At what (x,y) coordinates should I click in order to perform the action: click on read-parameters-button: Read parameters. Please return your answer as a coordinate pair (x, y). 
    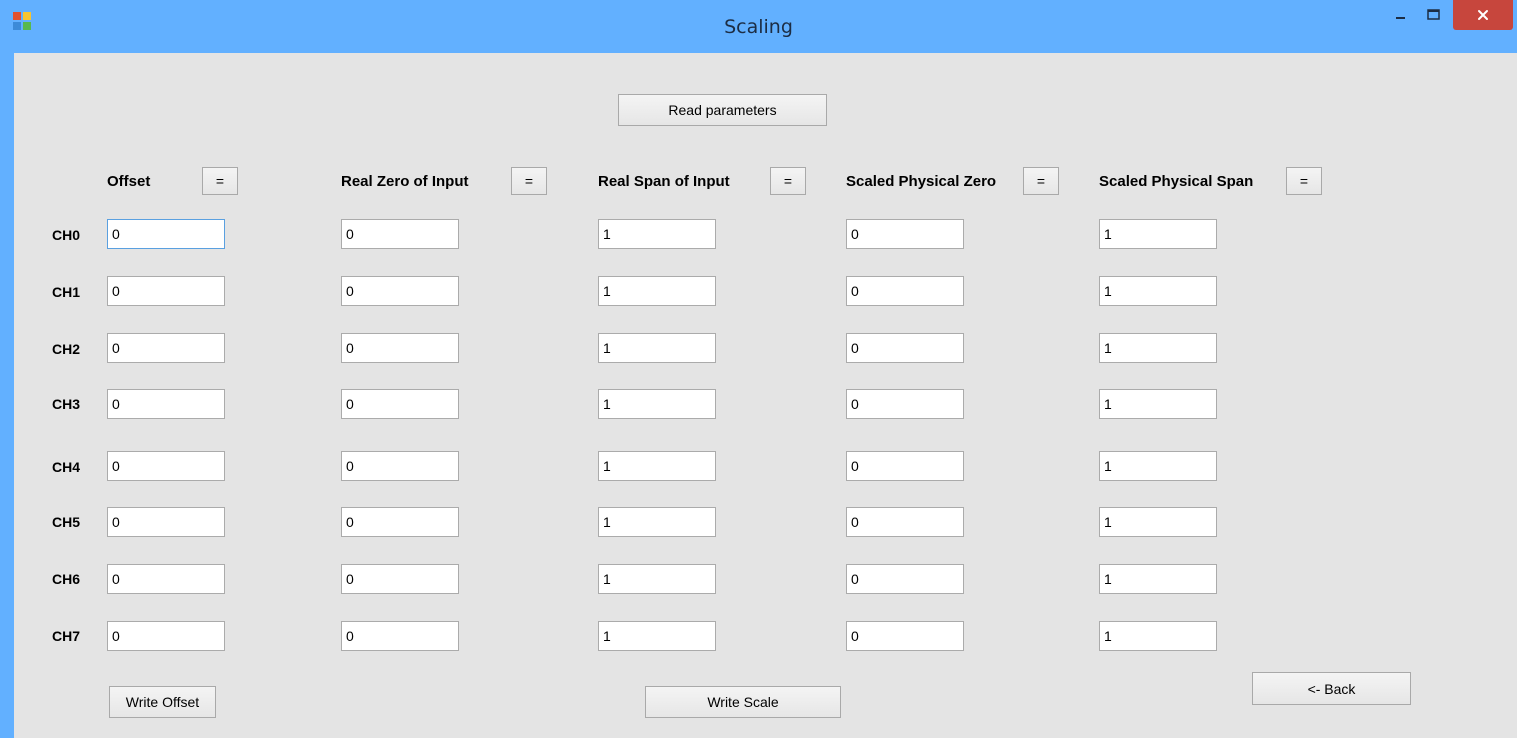
    Looking at the image, I should click on (722, 110).